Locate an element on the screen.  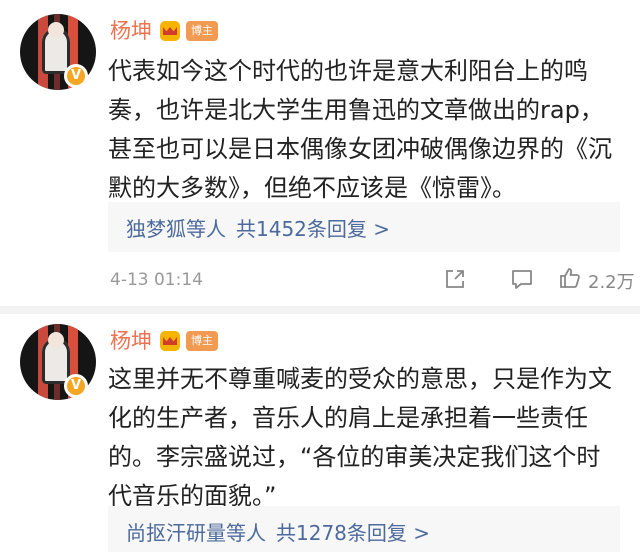
reply-total: 共1452条回复 > is located at coordinates (313, 227).